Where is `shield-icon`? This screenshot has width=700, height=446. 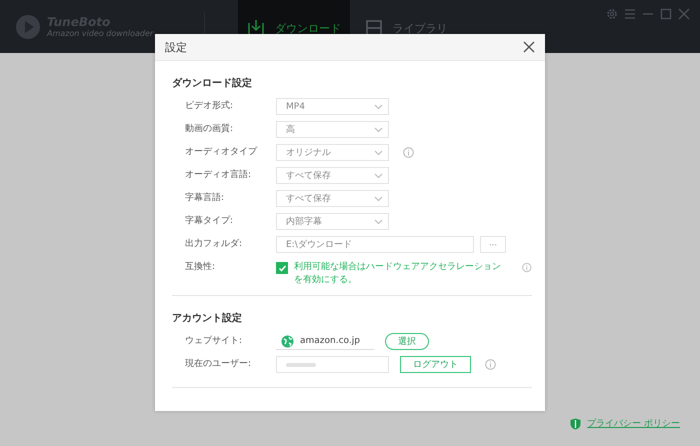 shield-icon is located at coordinates (576, 424).